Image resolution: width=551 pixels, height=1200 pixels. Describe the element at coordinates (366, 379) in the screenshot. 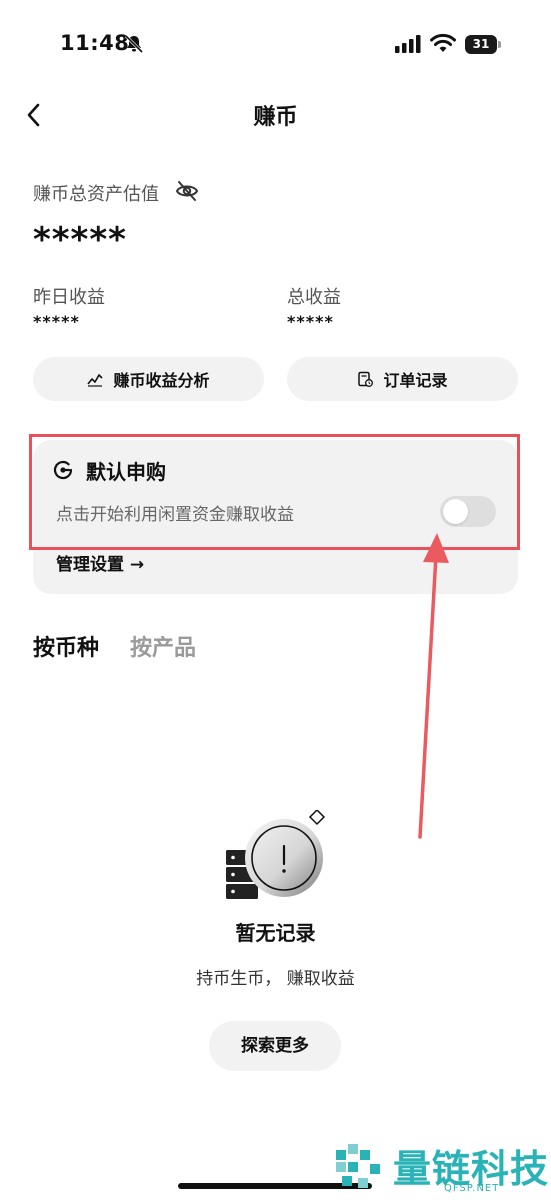

I see `order-record-icon` at that location.